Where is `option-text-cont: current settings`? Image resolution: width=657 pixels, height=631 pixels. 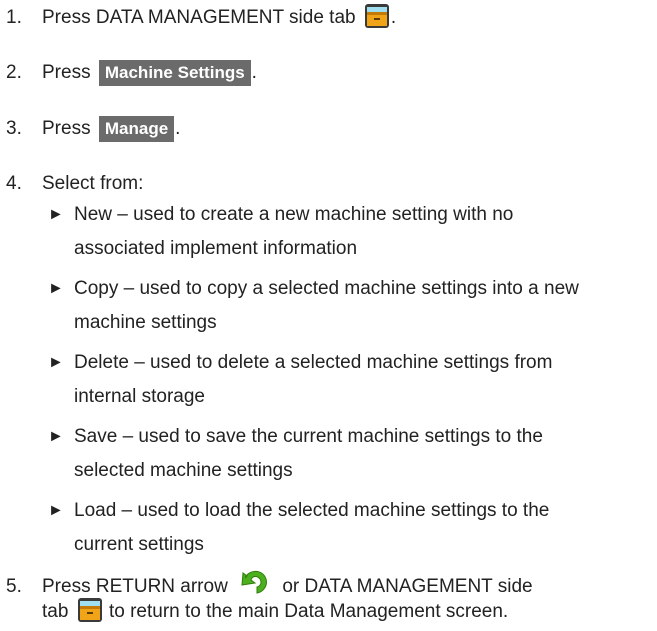 option-text-cont: current settings is located at coordinates (139, 544).